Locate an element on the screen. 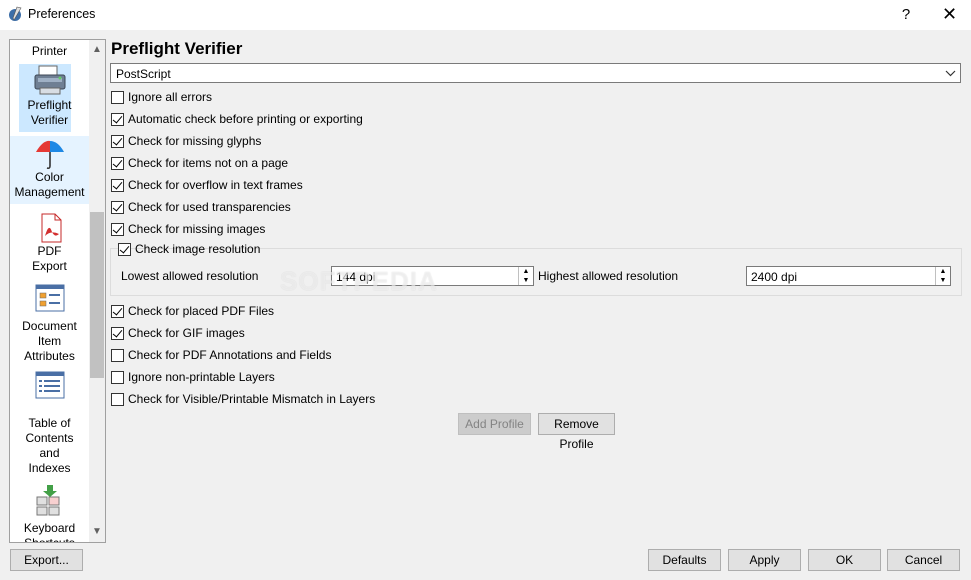 Image resolution: width=971 pixels, height=580 pixels. checkbox-label: Ignore all errors is located at coordinates (170, 97).